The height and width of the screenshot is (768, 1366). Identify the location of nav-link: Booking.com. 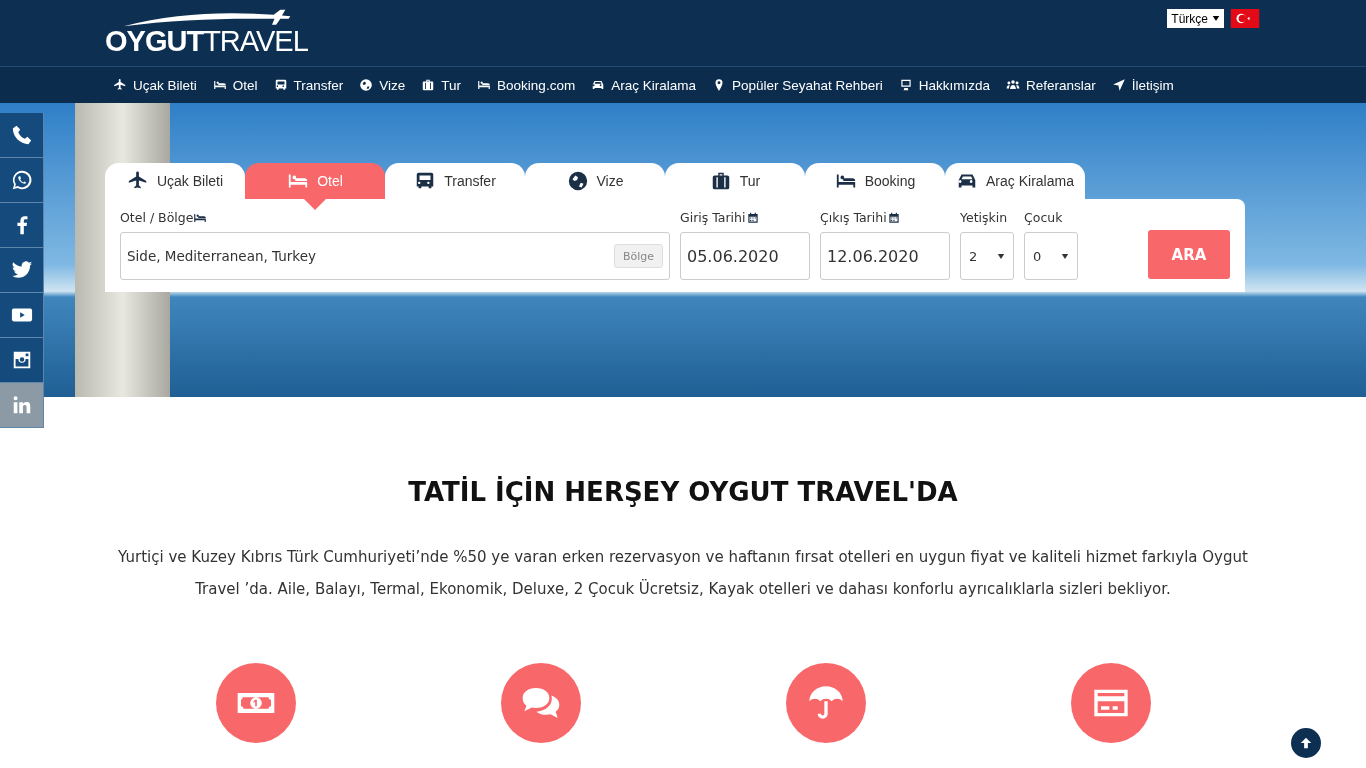
(526, 85).